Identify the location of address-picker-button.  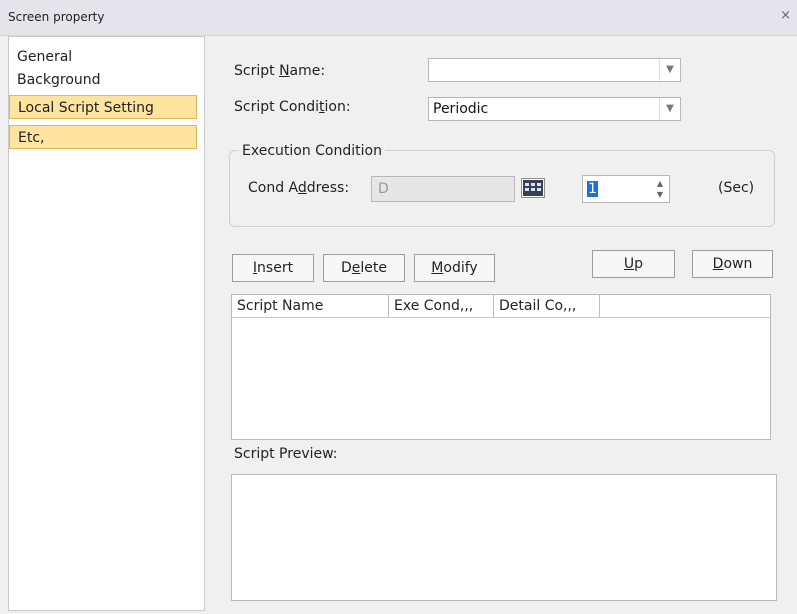
(533, 188).